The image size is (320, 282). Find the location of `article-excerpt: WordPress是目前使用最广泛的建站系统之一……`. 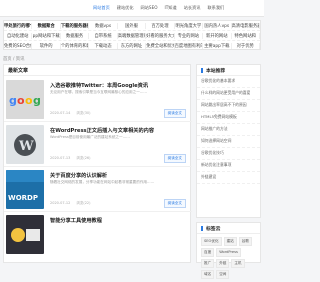

article-excerpt: WordPress是目前使用最广泛的建站系统之一…… is located at coordinates (90, 137).